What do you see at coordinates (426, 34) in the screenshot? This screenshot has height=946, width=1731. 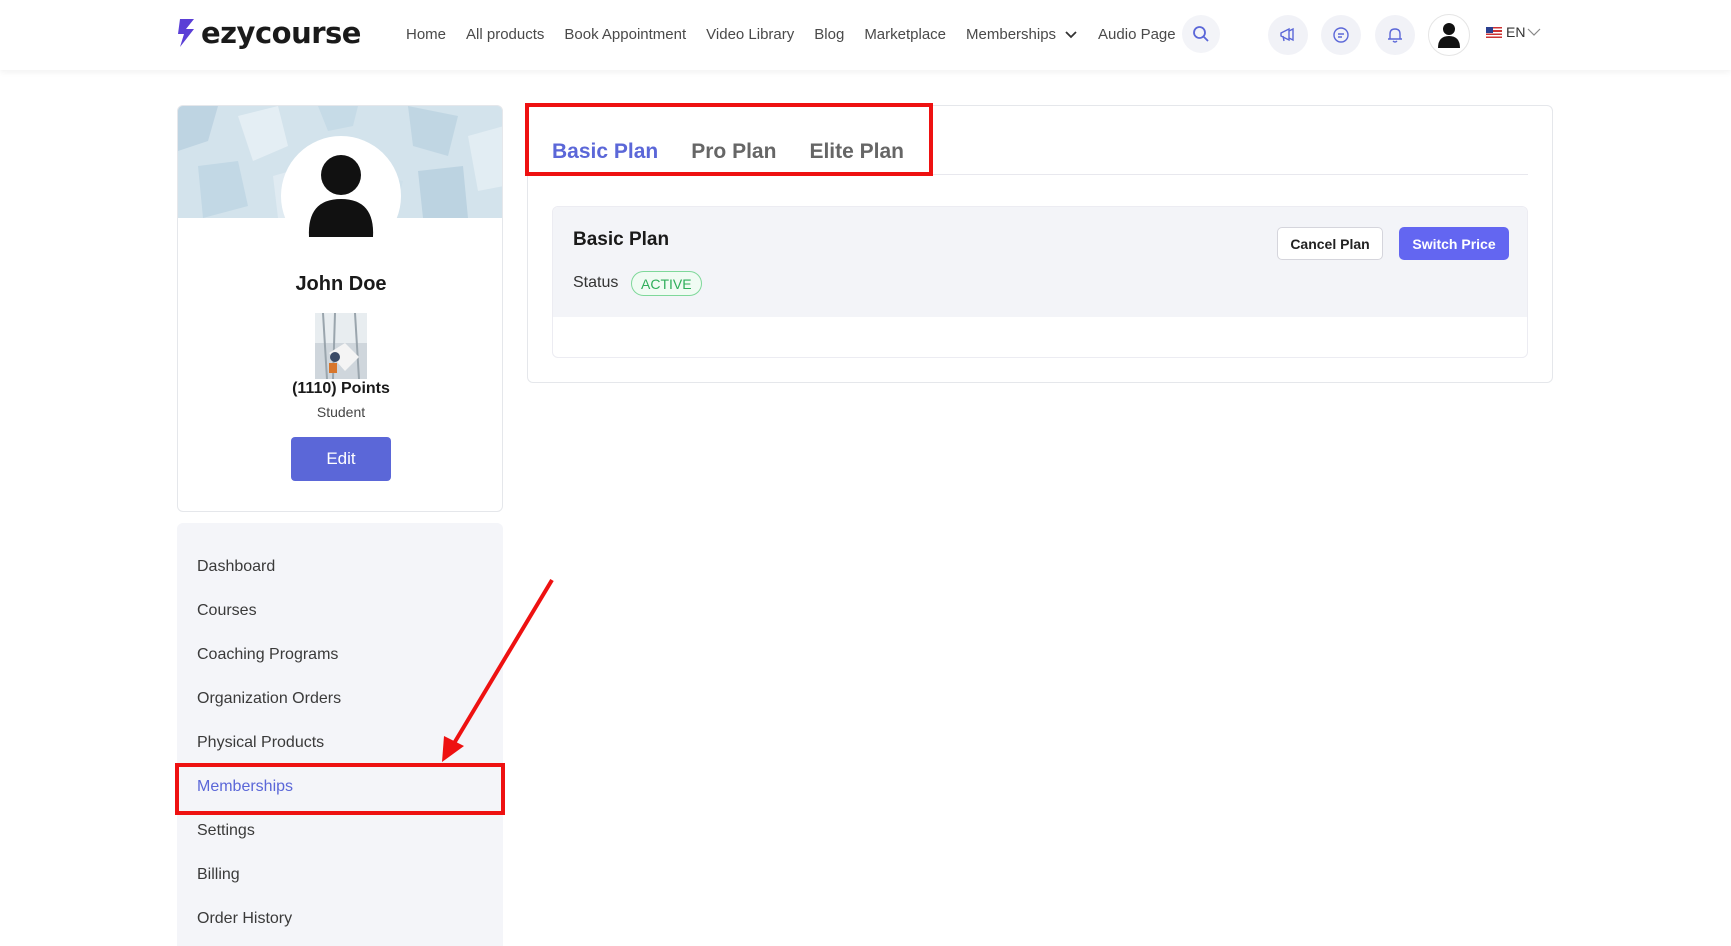 I see `nav-home: Home` at bounding box center [426, 34].